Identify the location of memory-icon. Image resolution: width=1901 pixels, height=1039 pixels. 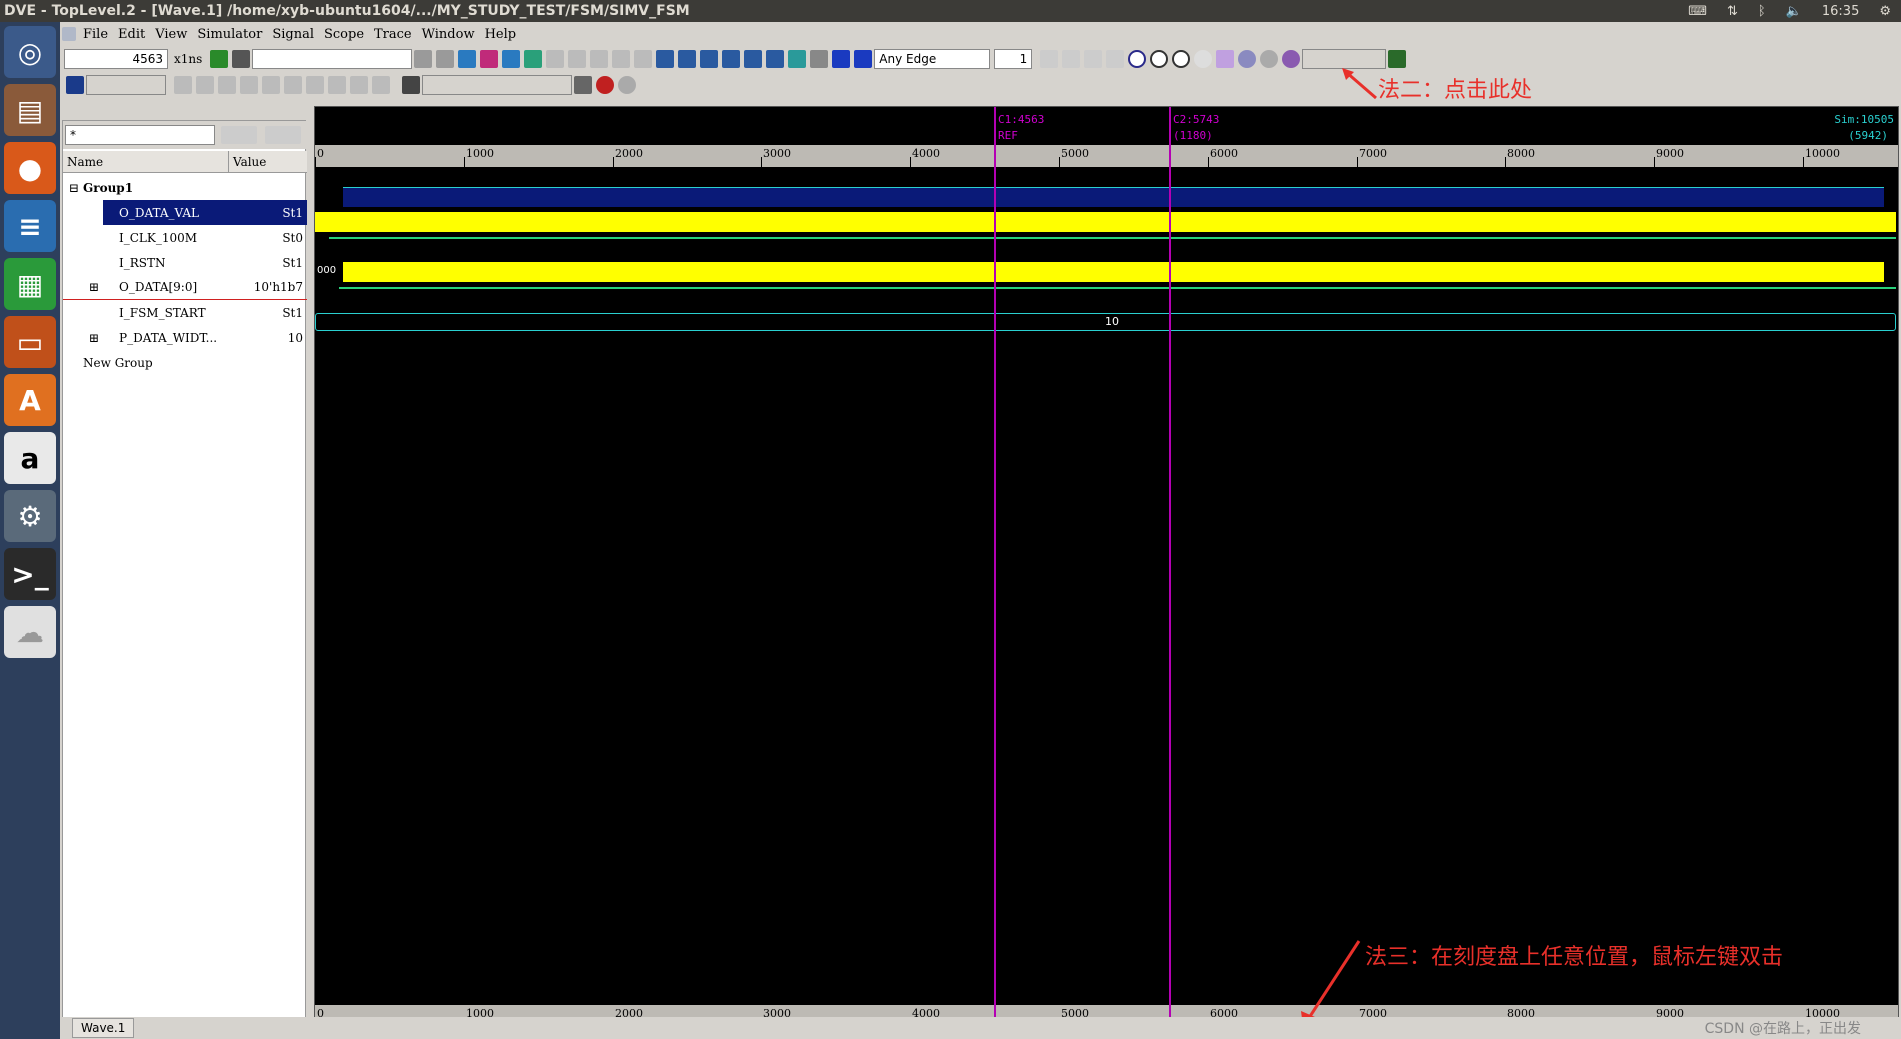
(753, 59).